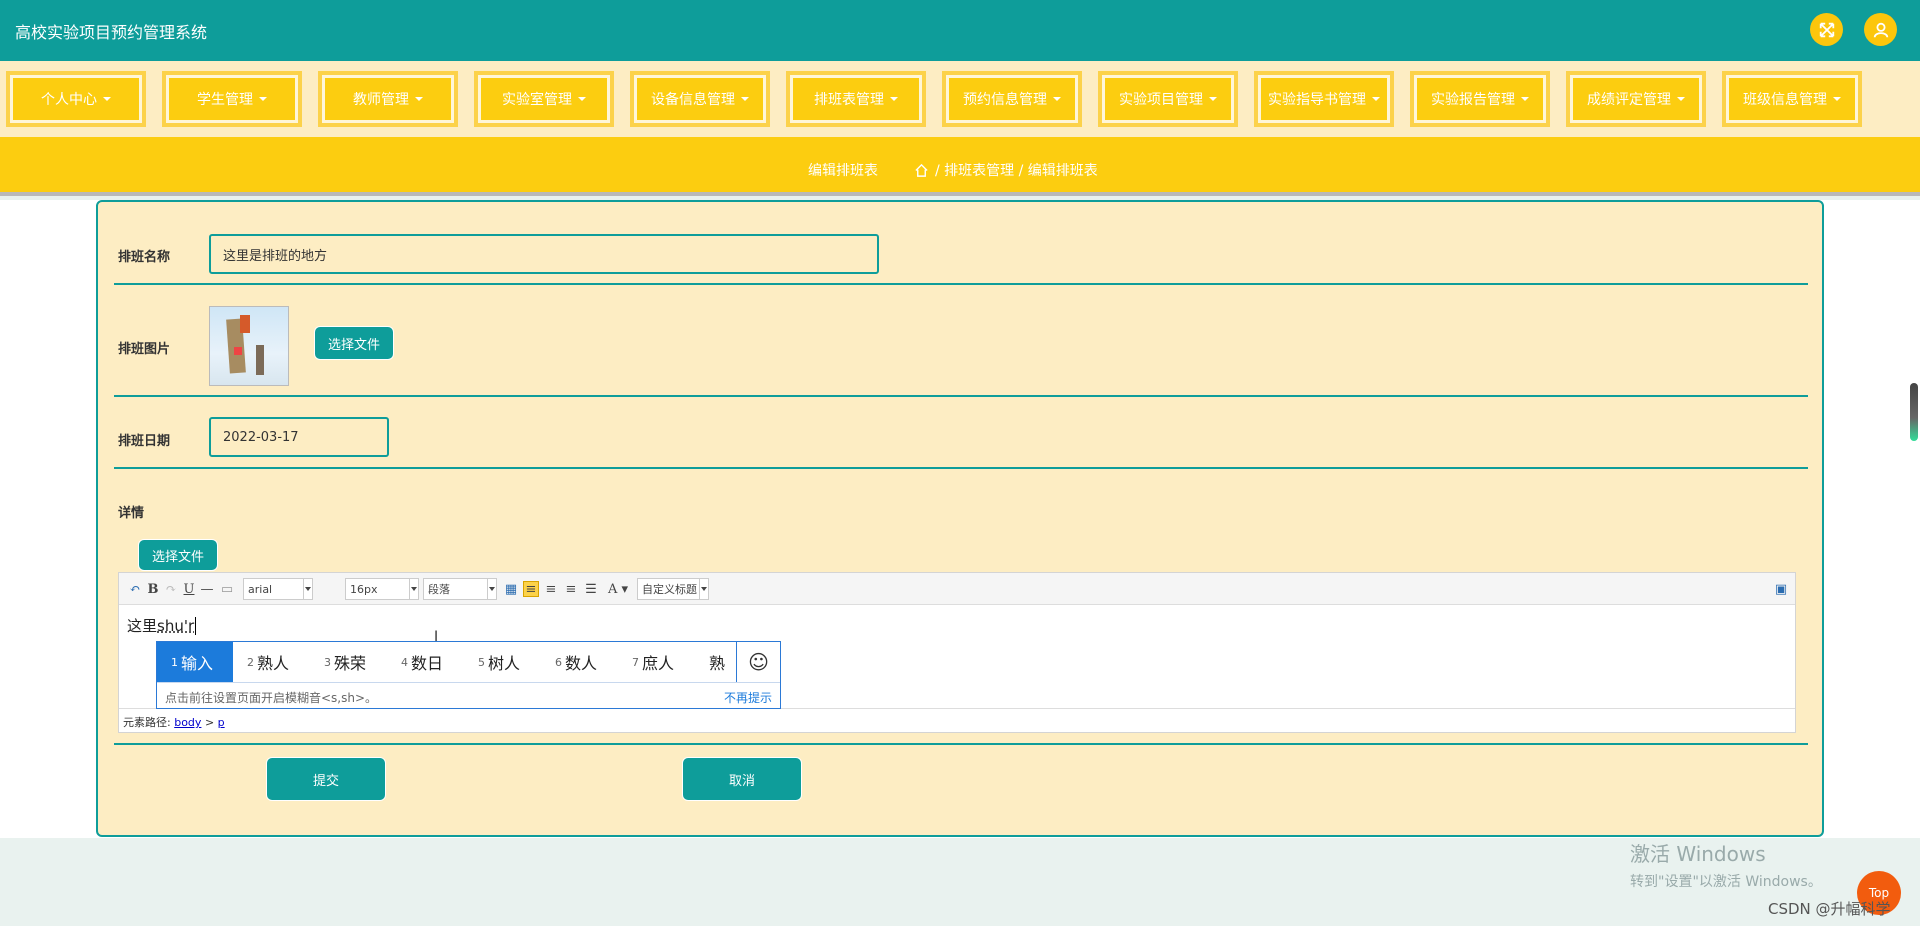 Image resolution: width=1920 pixels, height=926 pixels. I want to click on submit-button: 提交, so click(326, 779).